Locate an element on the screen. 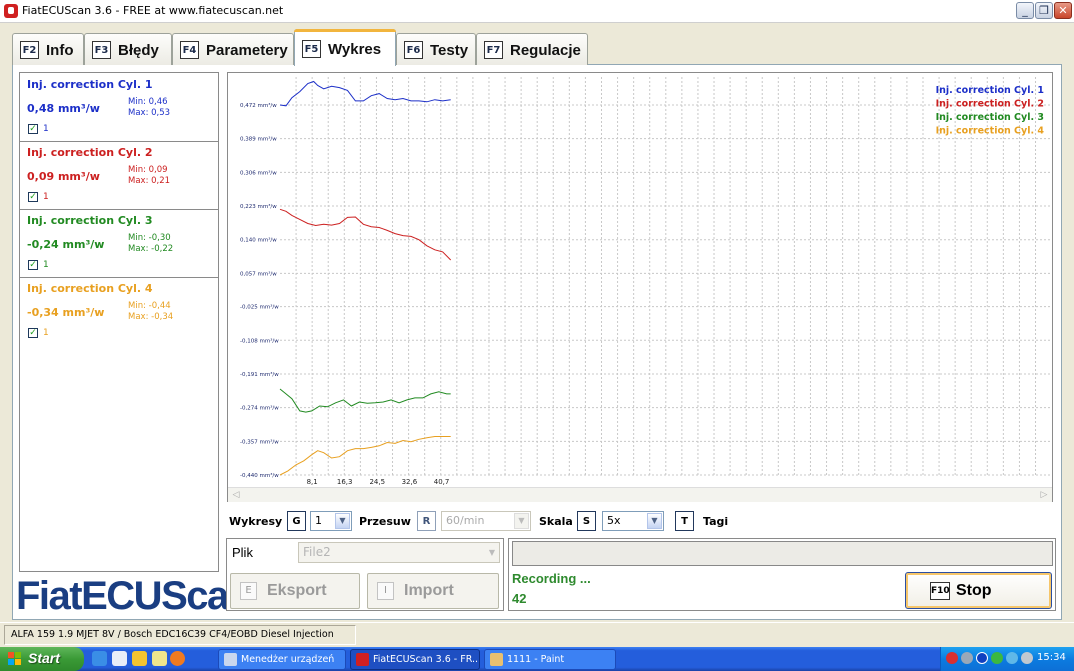 This screenshot has width=1074, height=671. import-label: Import is located at coordinates (429, 590).